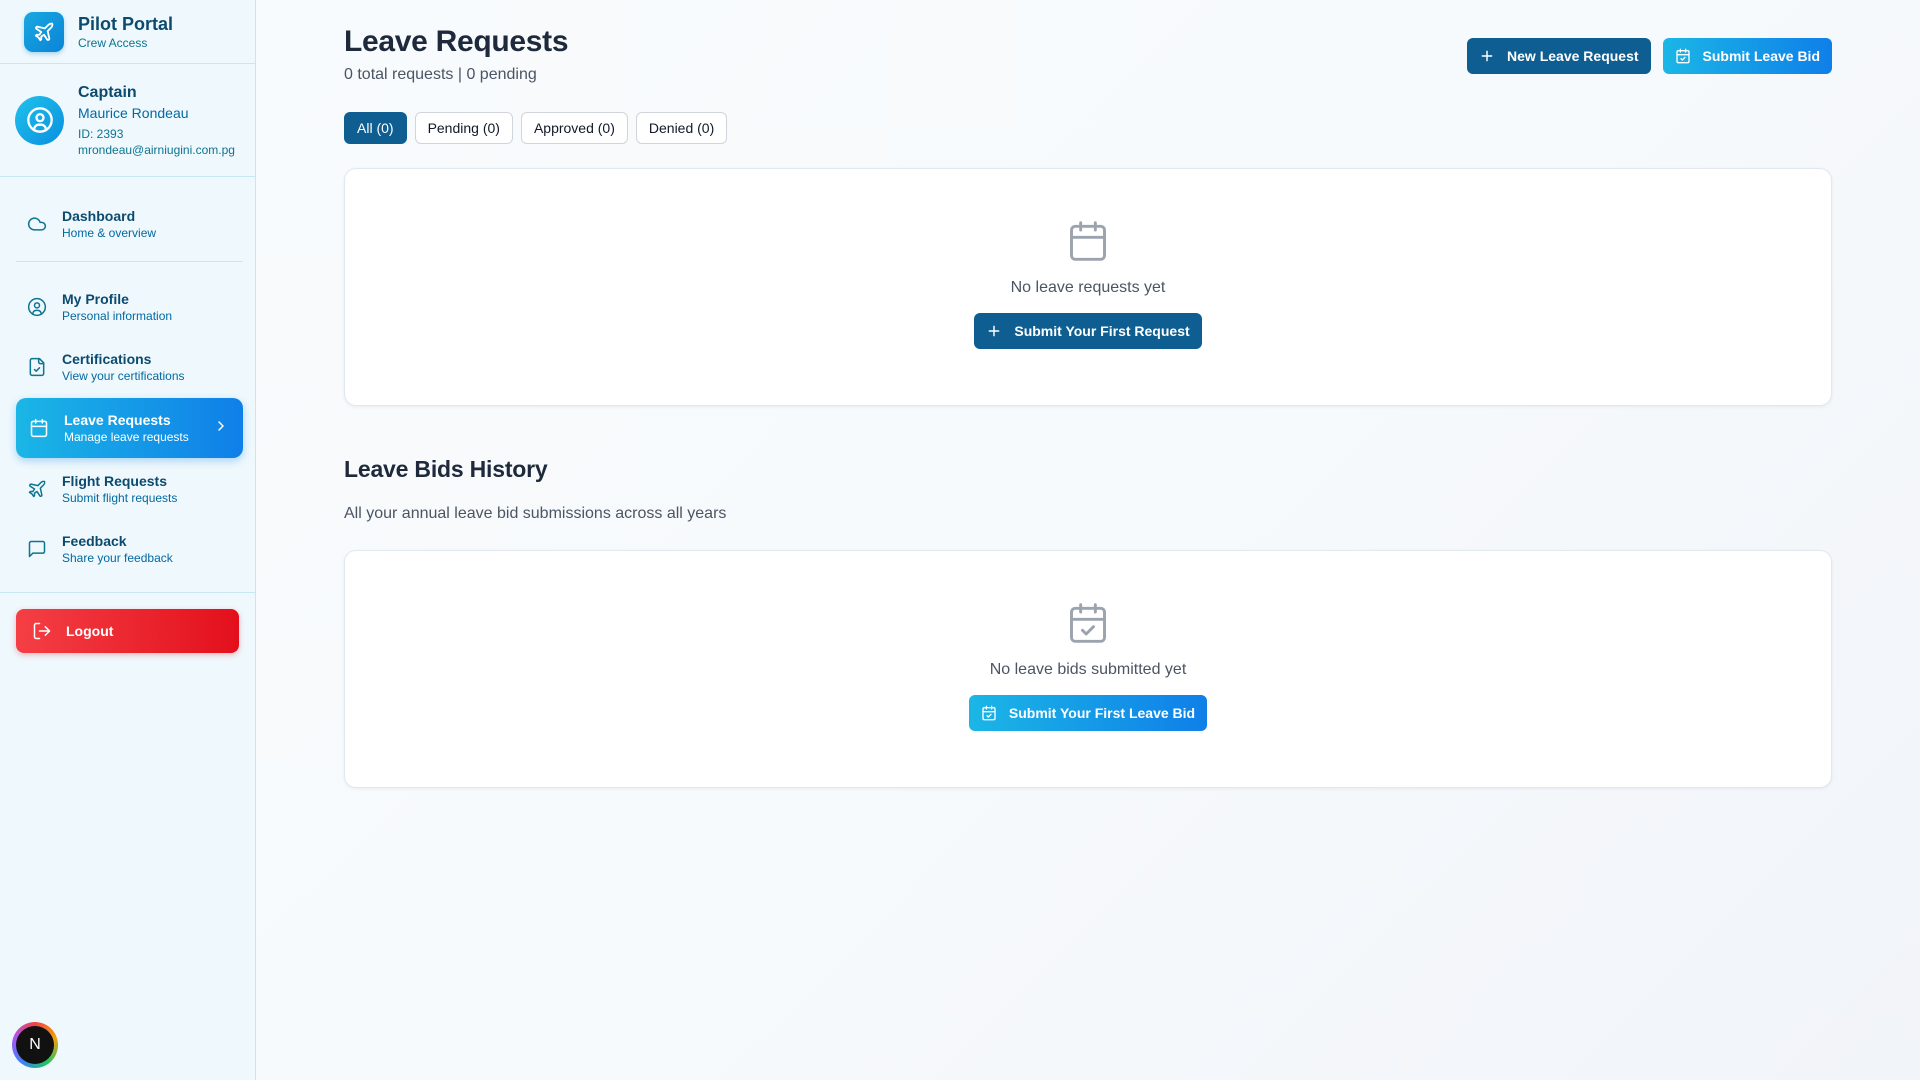 Image resolution: width=1920 pixels, height=1080 pixels. I want to click on cloud-icon, so click(37, 224).